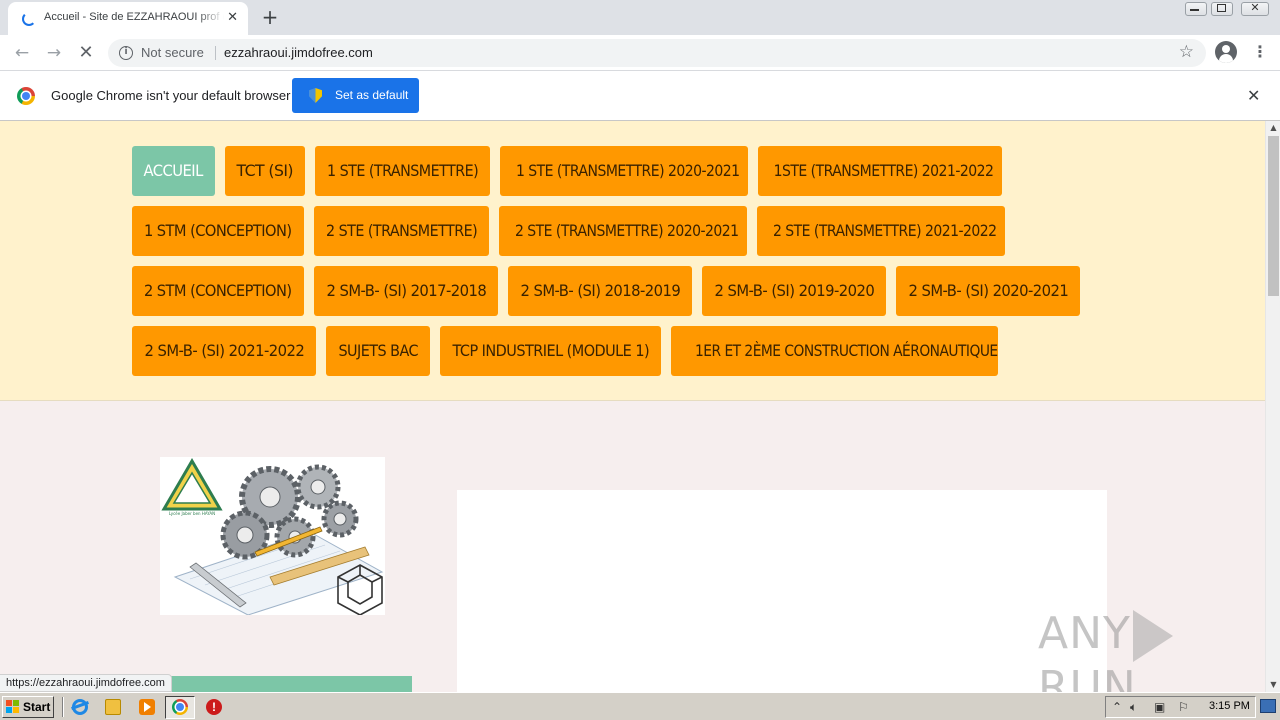 The image size is (1280, 720). Describe the element at coordinates (1159, 707) in the screenshot. I see `network-icon: ▣` at that location.